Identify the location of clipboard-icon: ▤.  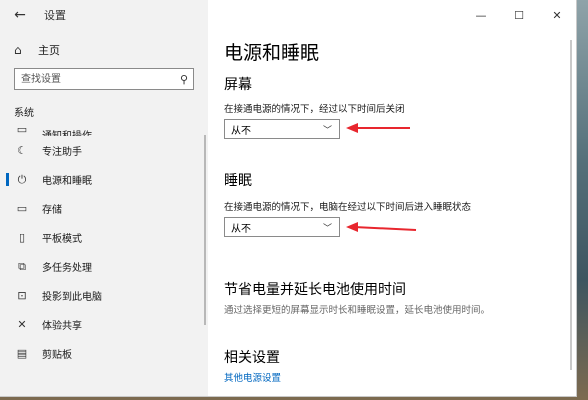
(22, 353).